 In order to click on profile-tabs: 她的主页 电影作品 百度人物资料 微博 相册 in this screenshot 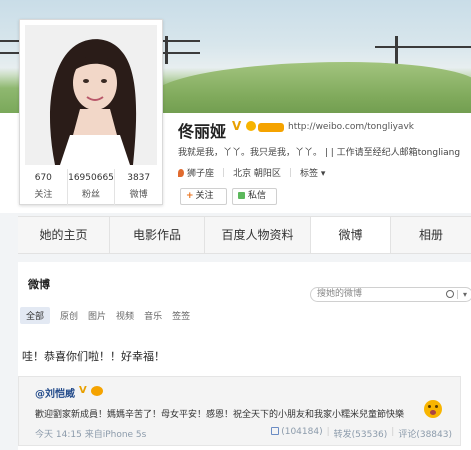, I will do `click(244, 235)`.